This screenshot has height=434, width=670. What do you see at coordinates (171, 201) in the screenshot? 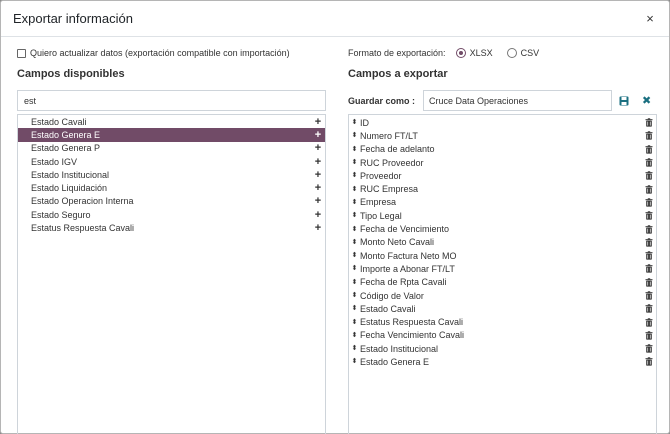
I see `available-field-item: Estado Operacion Interna +` at bounding box center [171, 201].